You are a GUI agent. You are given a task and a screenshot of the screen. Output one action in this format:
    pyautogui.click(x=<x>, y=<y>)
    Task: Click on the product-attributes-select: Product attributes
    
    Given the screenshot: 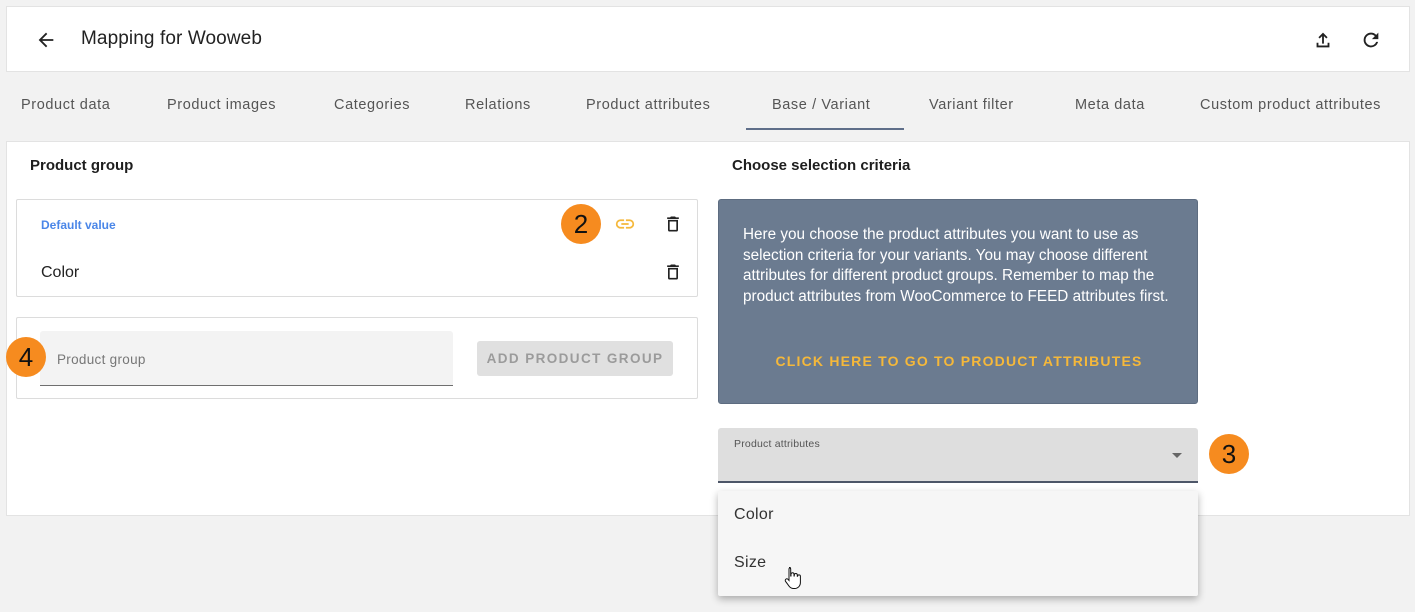 What is the action you would take?
    pyautogui.click(x=958, y=455)
    